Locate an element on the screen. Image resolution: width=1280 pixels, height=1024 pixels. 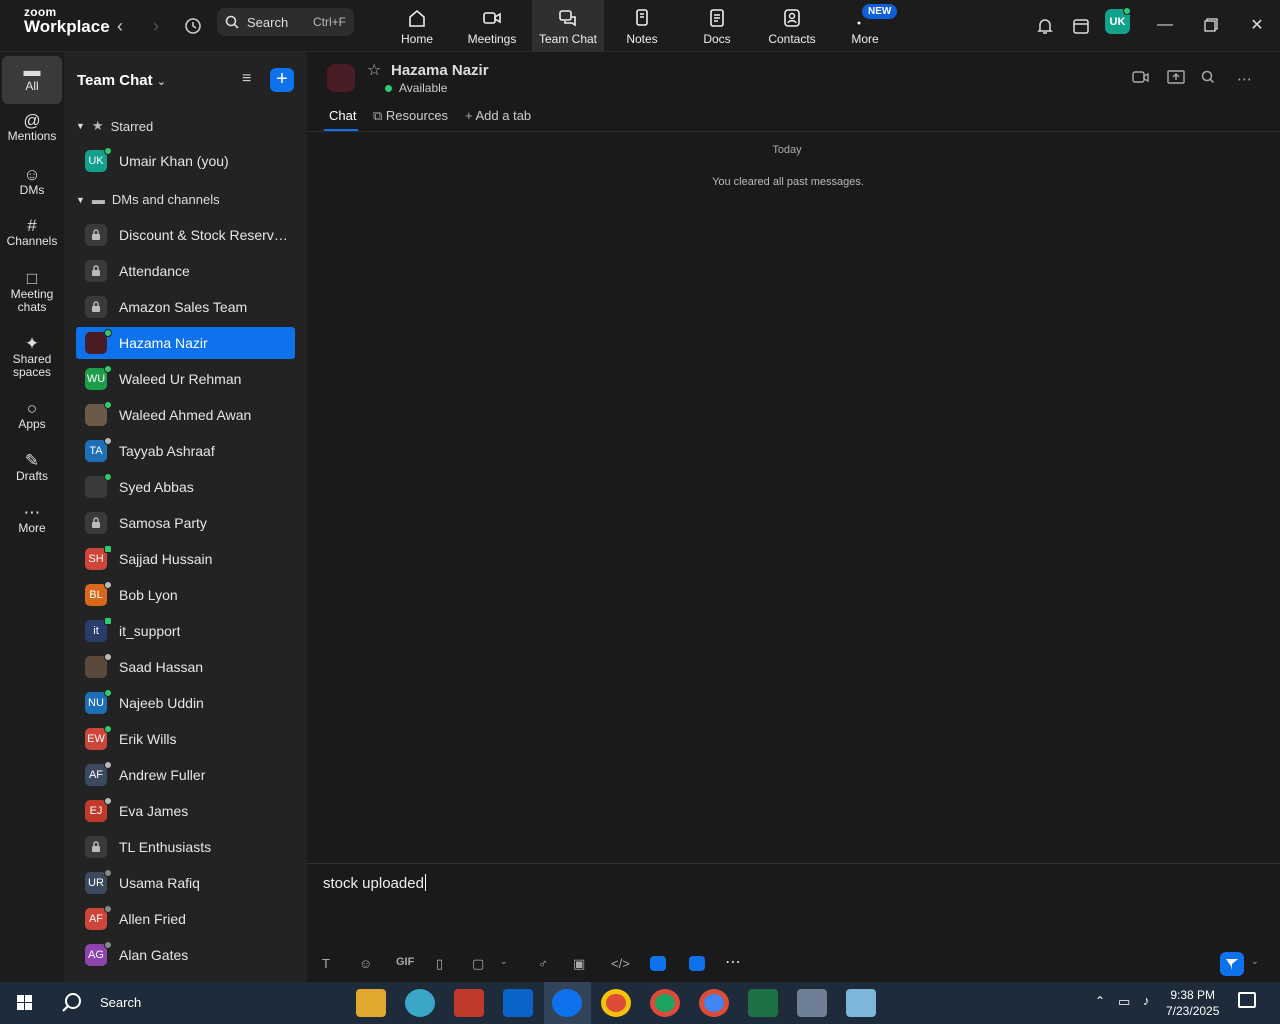
zoom-icon is located at coordinates (567, 1003).